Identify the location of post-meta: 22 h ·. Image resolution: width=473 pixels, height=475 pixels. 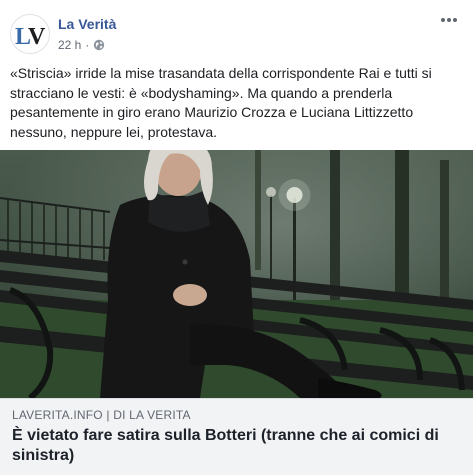
(81, 45).